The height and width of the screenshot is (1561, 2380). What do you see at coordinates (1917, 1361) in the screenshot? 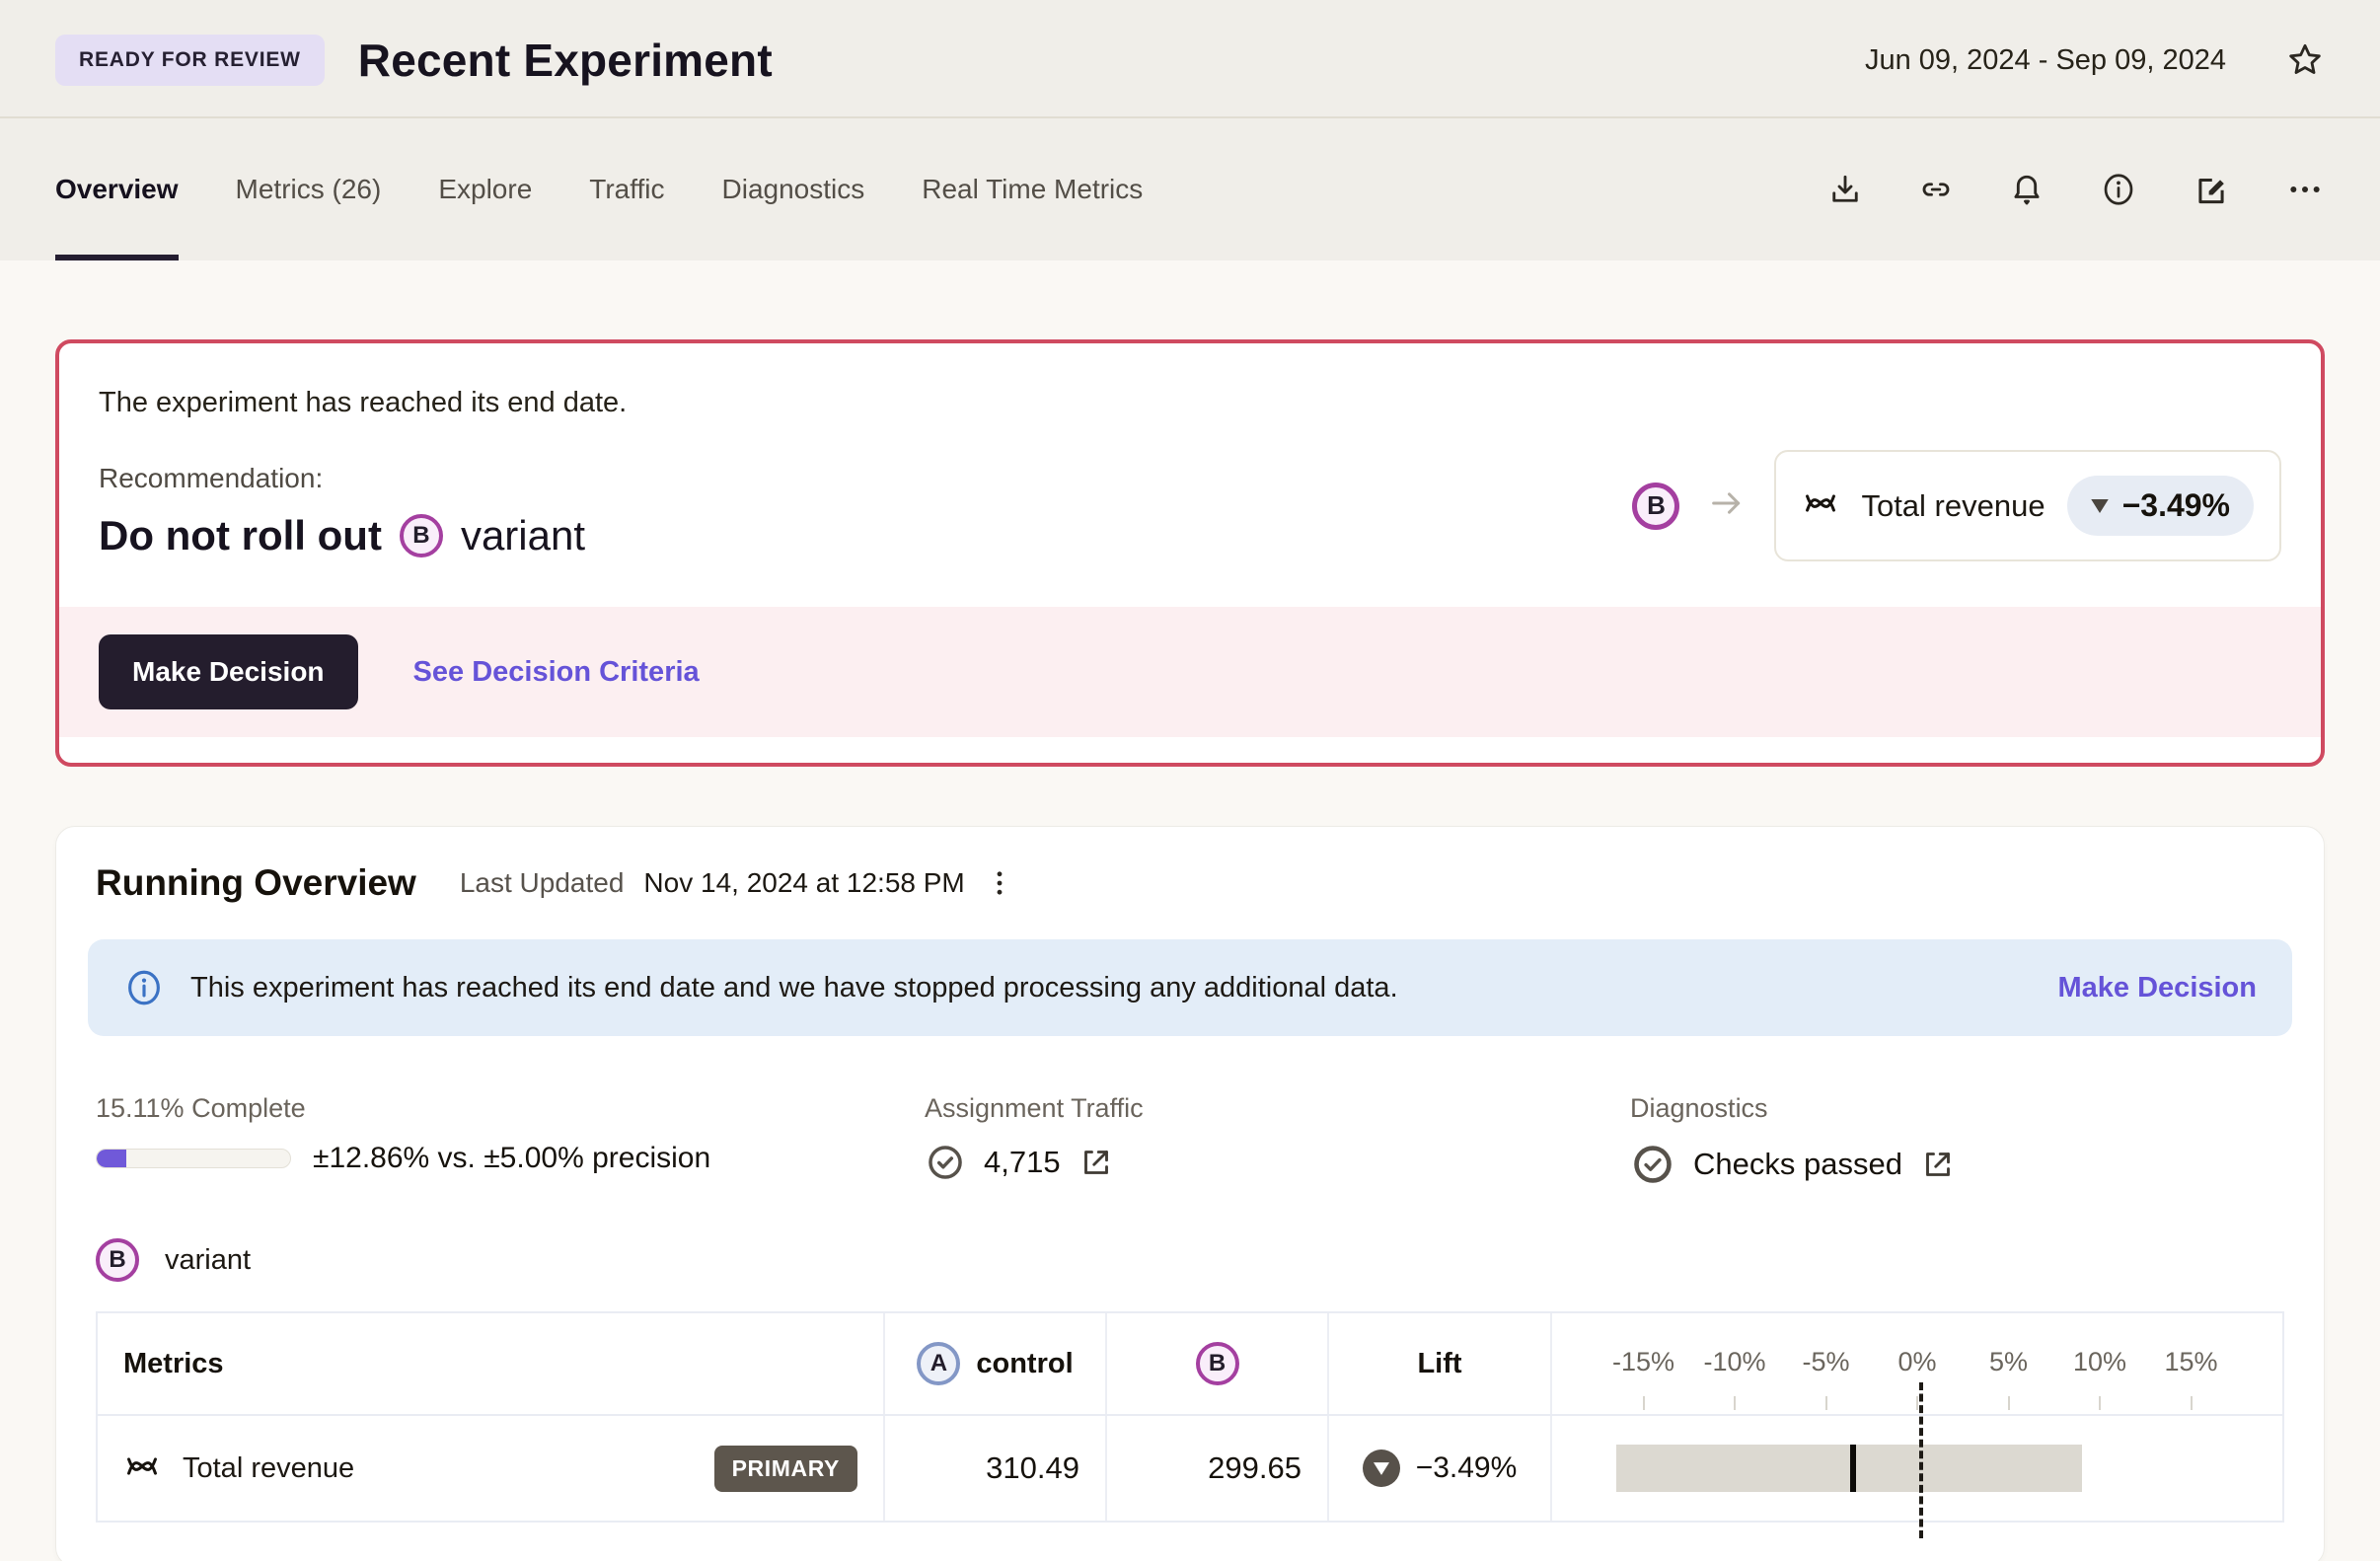
I see `axis-tick-label: 0%` at bounding box center [1917, 1361].